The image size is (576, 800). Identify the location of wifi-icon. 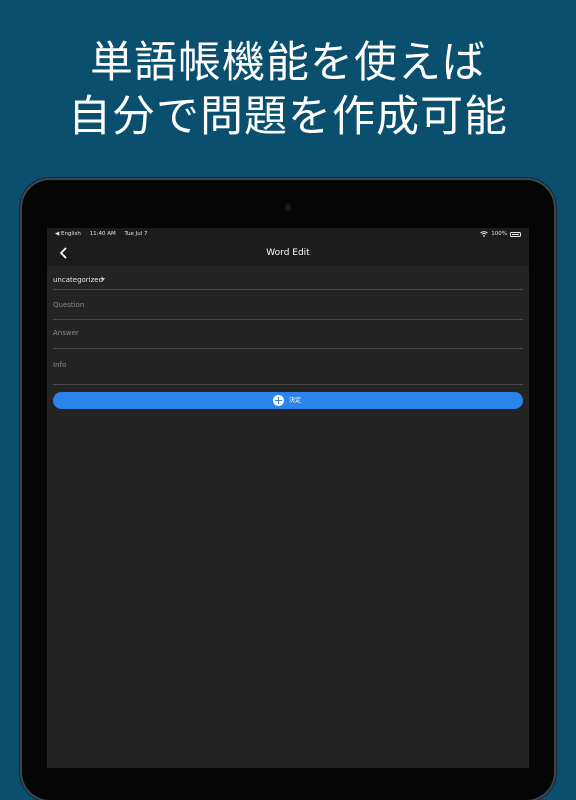
(484, 234).